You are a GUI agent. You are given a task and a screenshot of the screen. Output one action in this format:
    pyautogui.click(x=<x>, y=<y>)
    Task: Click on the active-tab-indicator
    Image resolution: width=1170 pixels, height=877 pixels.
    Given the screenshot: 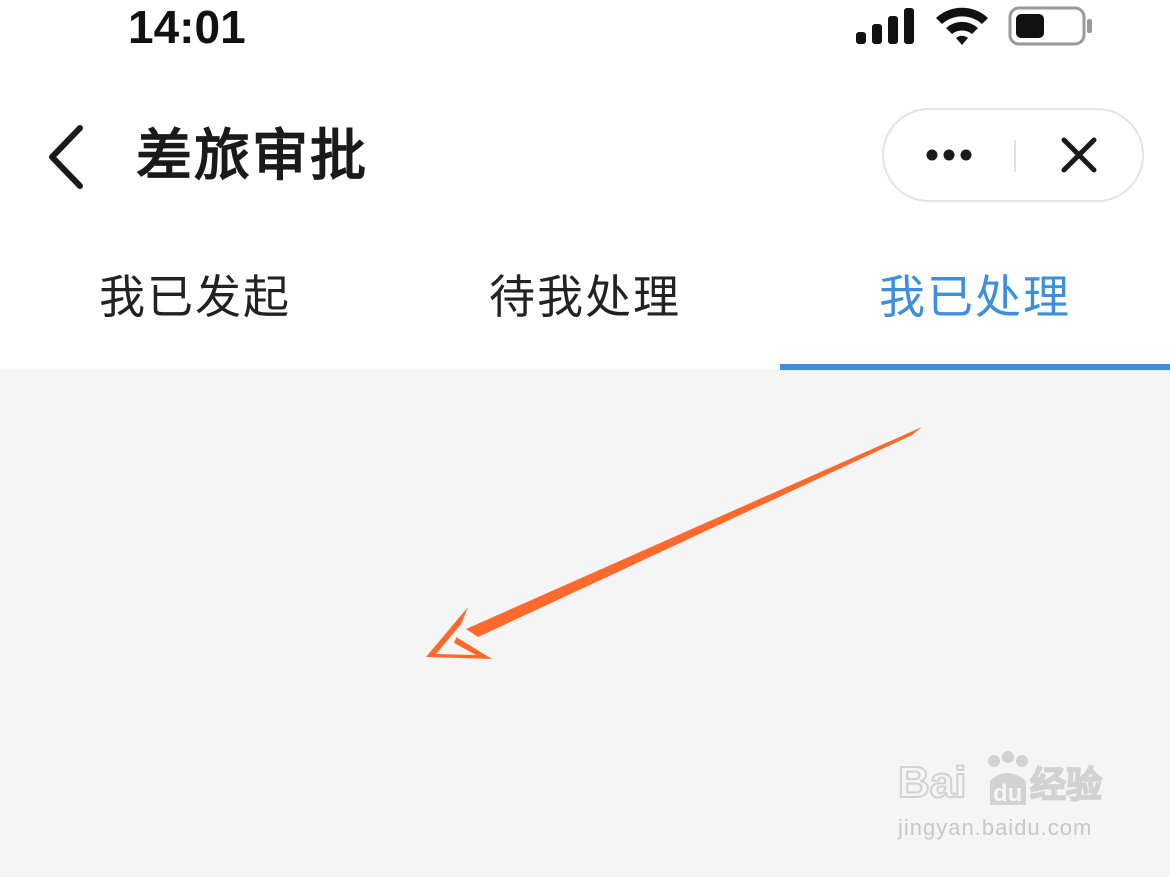 What is the action you would take?
    pyautogui.click(x=975, y=367)
    